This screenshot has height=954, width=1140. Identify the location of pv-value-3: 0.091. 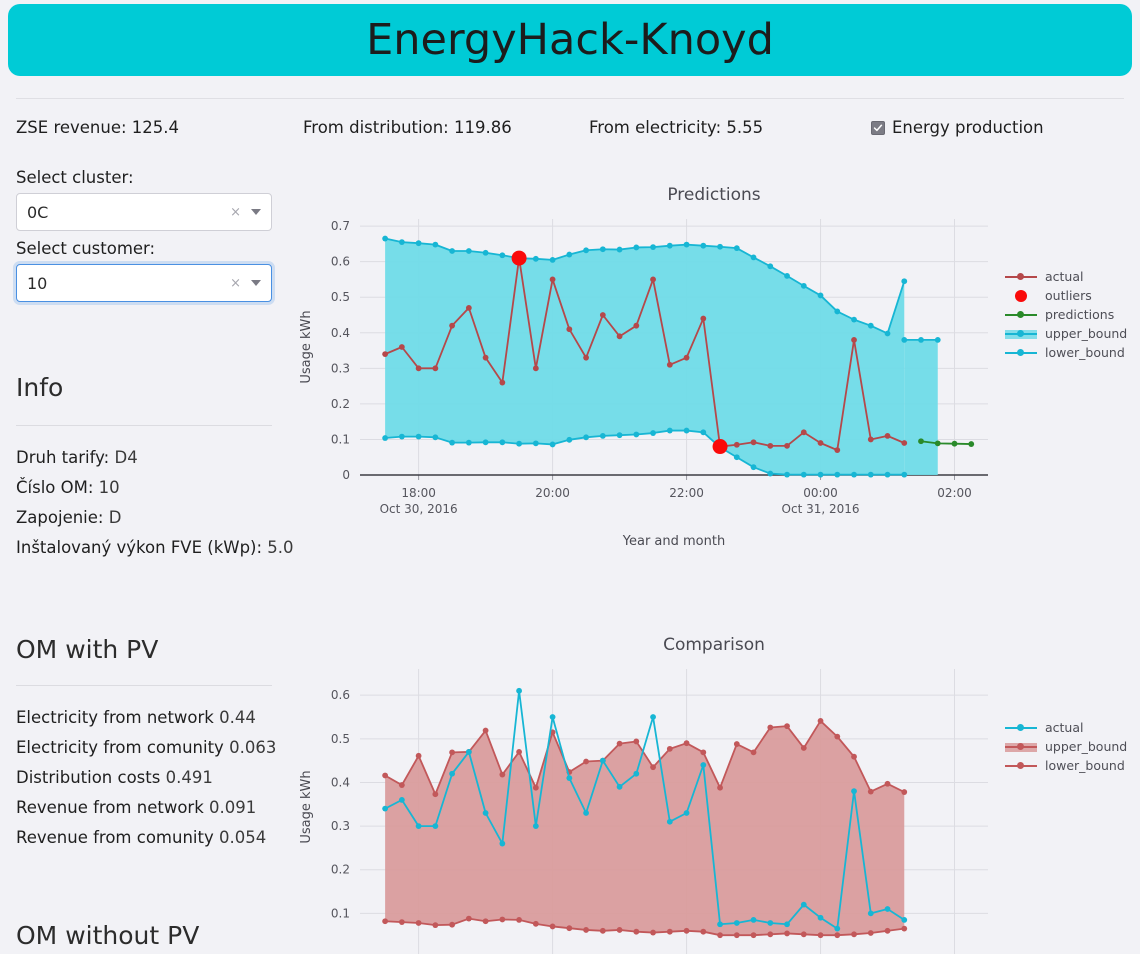
(233, 807).